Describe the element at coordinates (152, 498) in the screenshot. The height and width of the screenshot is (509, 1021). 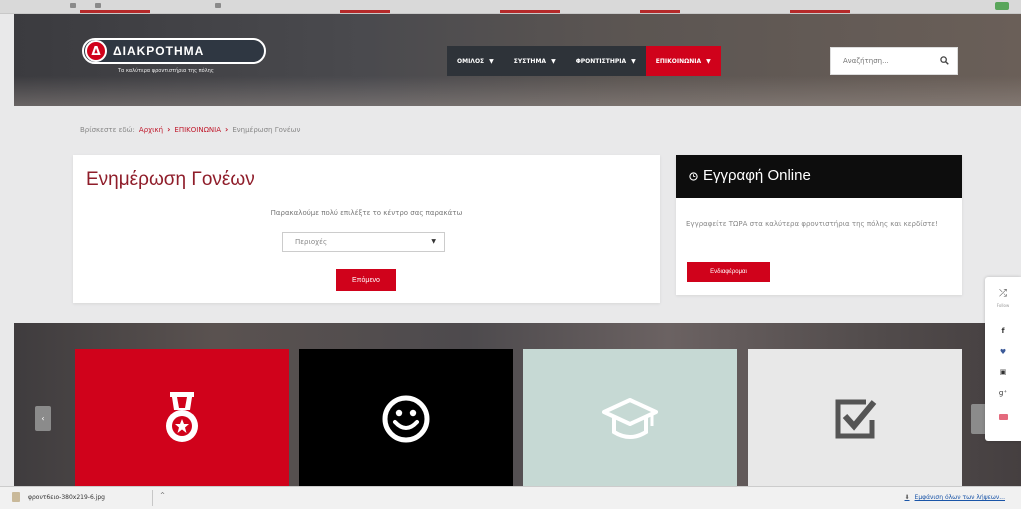
I see `divider` at that location.